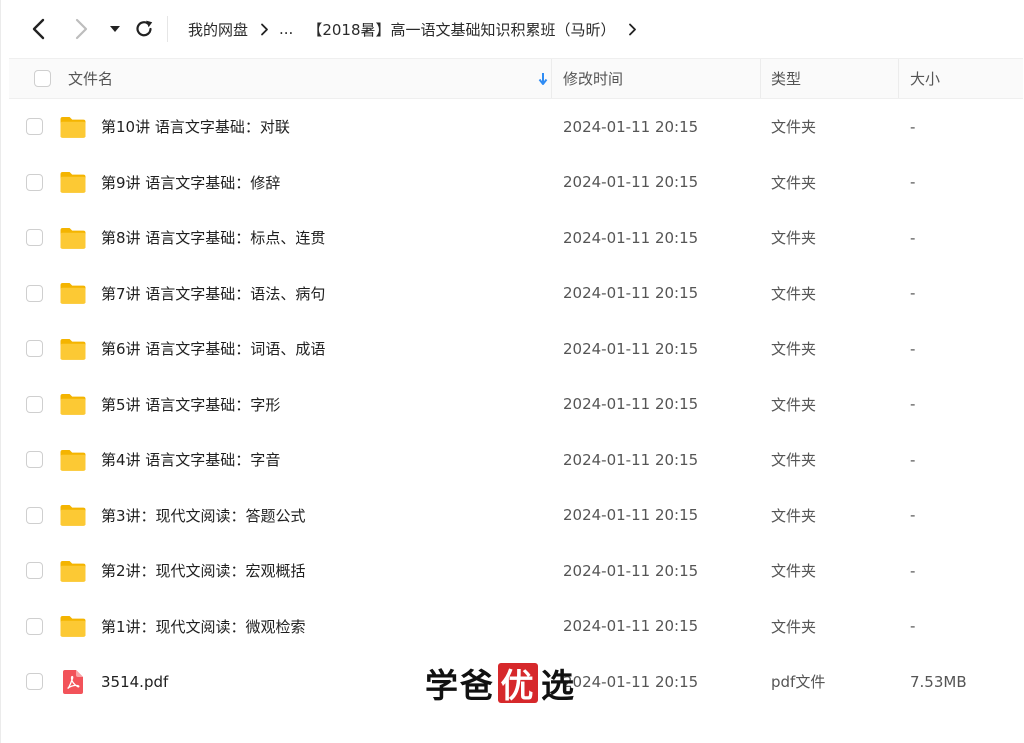 The height and width of the screenshot is (743, 1024). What do you see at coordinates (516, 460) in the screenshot?
I see `table-row: 第4讲 语言文字基础：字音 2024-01-11 20:15 文件夹 -` at bounding box center [516, 460].